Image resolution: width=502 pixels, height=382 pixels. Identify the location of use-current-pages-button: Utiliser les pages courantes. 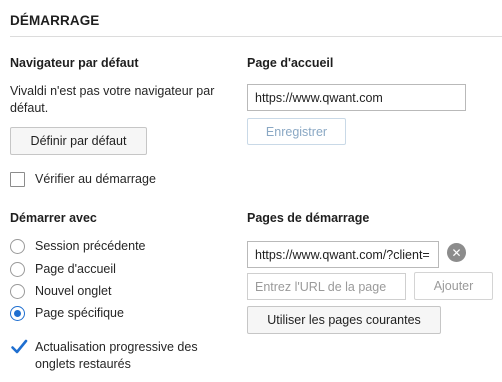
(344, 320).